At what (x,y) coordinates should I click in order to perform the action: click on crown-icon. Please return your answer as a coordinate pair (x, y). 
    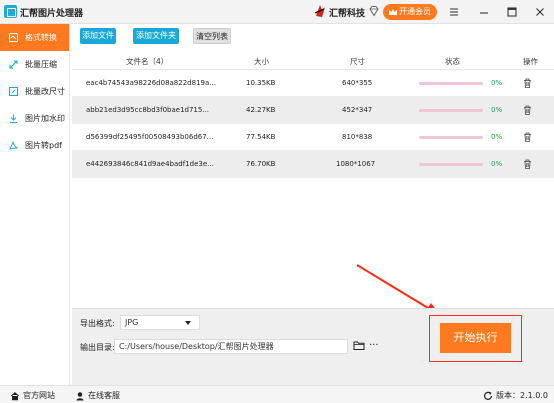
    Looking at the image, I should click on (393, 12).